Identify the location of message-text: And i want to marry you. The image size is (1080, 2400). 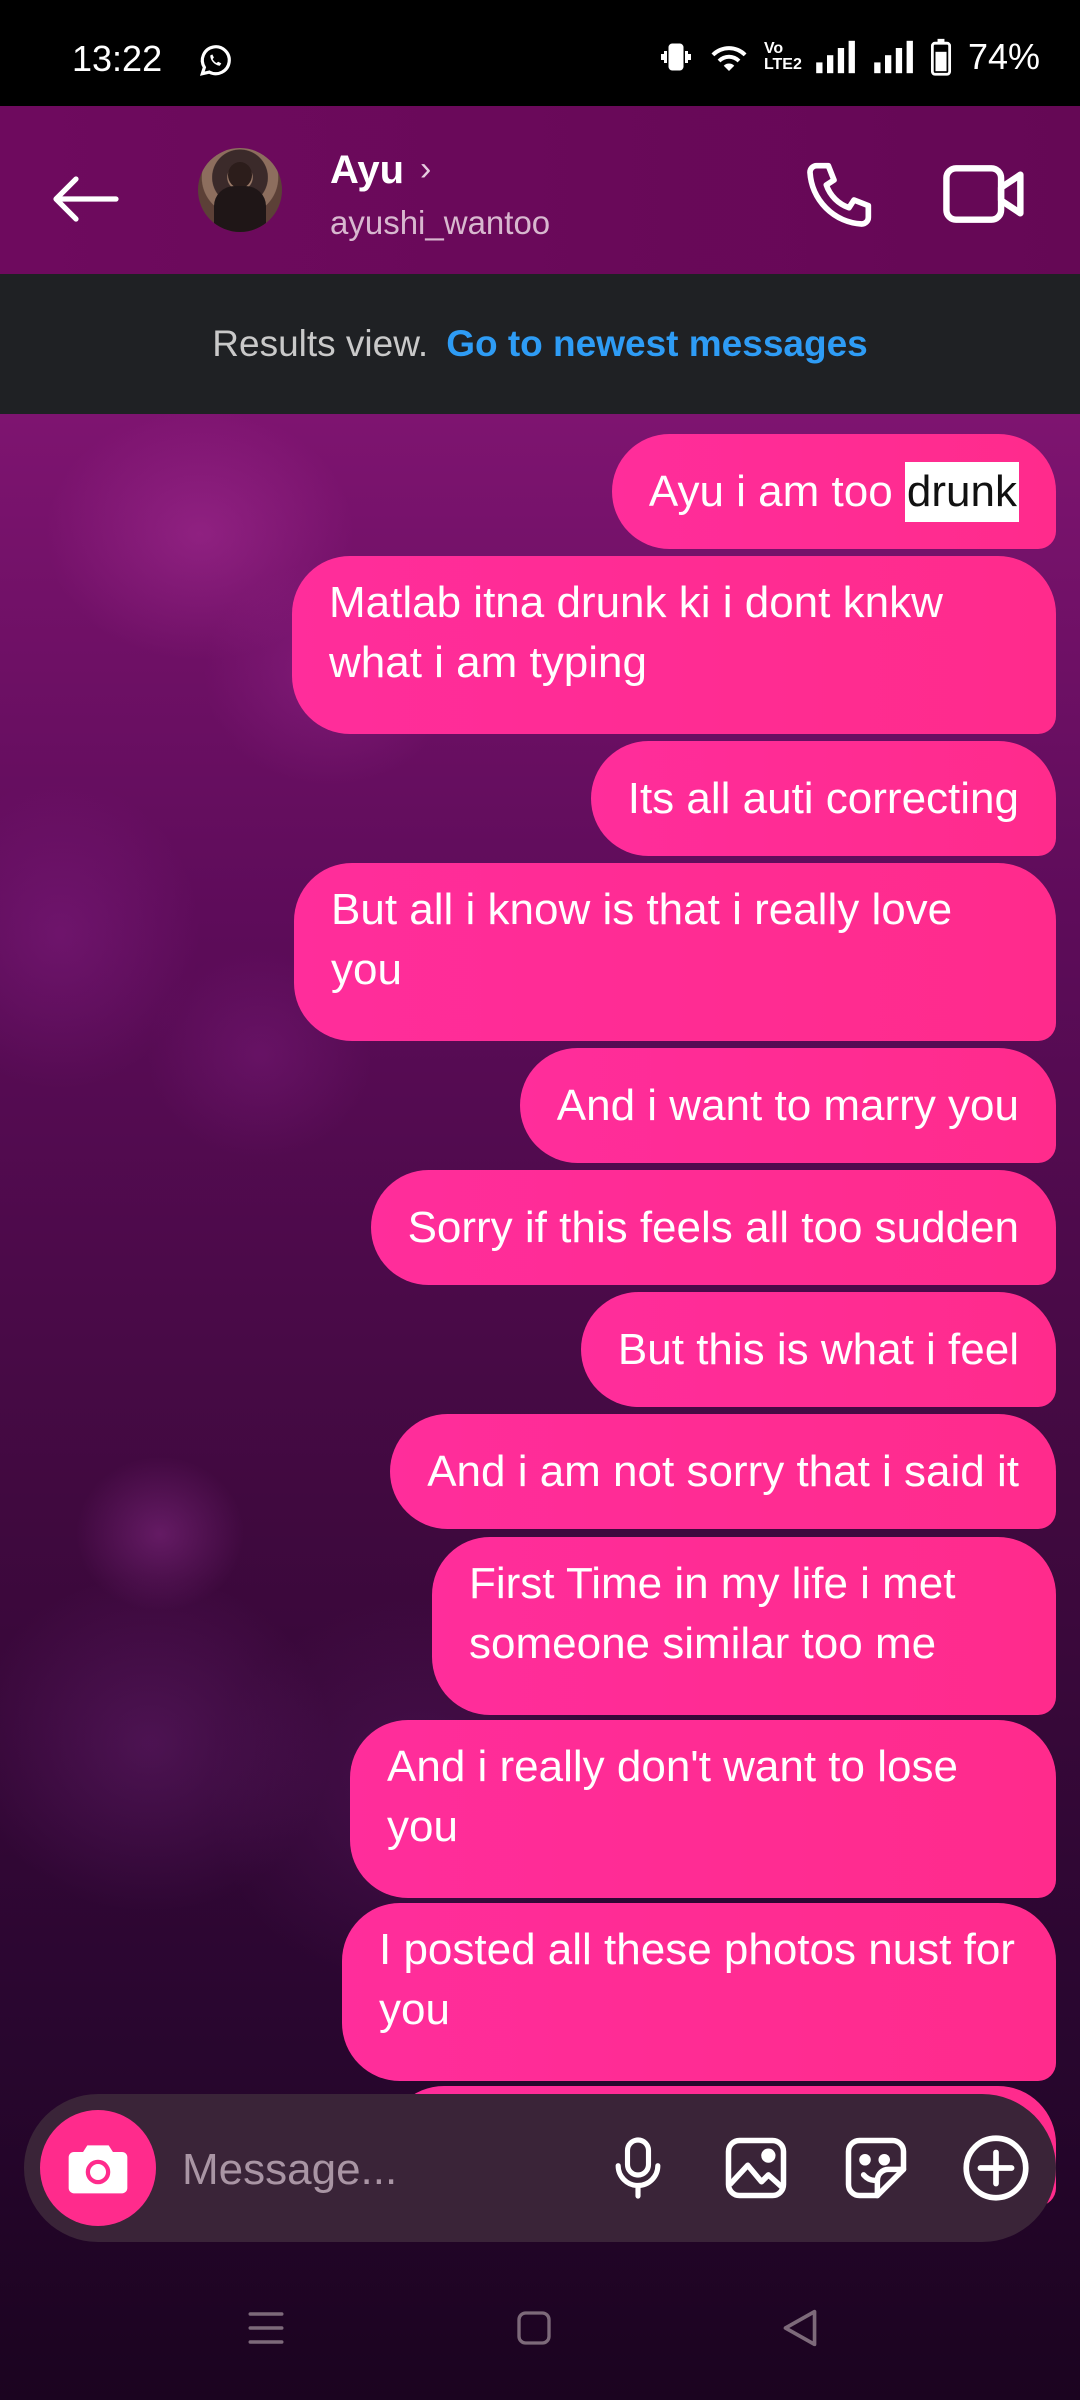
(787, 1105).